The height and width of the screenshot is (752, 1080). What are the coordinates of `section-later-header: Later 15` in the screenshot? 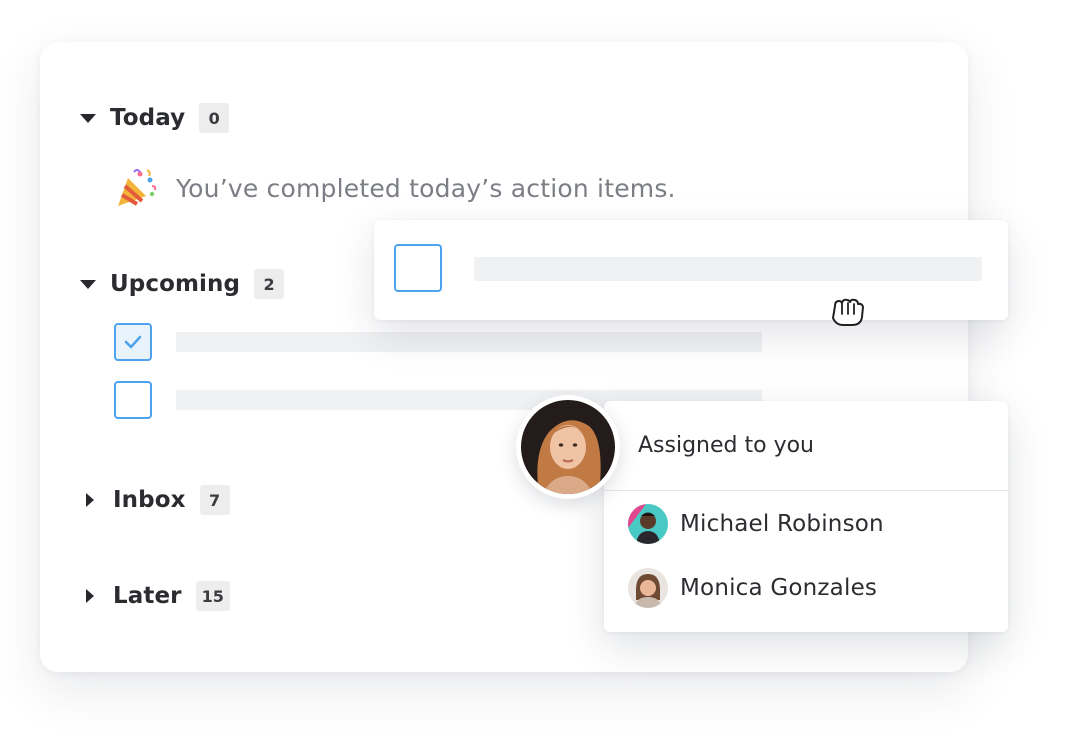 It's located at (155, 596).